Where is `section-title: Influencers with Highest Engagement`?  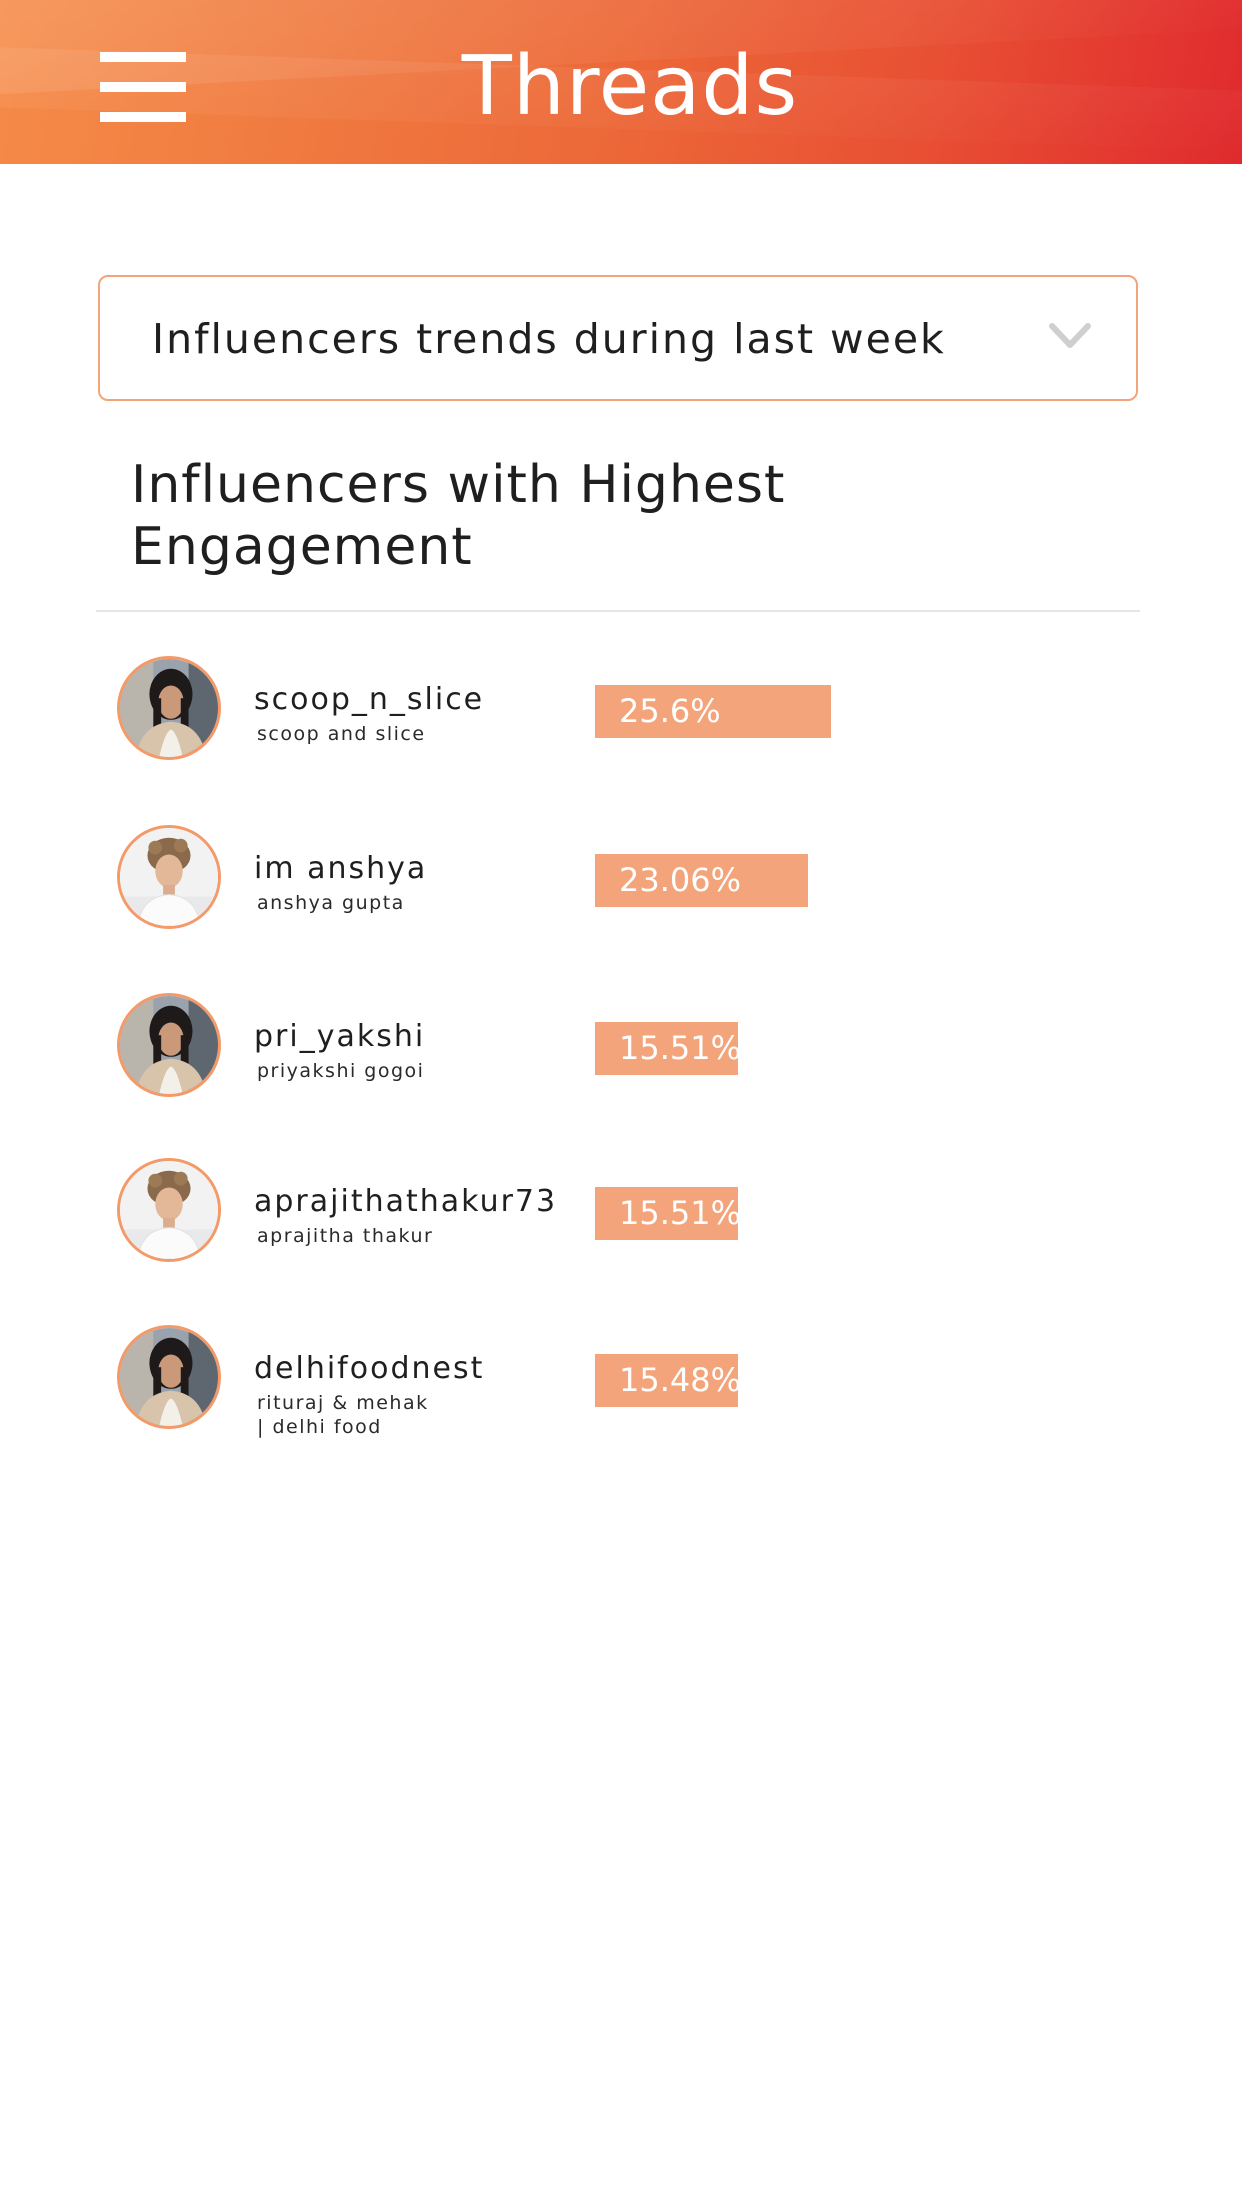 section-title: Influencers with Highest Engagement is located at coordinates (458, 516).